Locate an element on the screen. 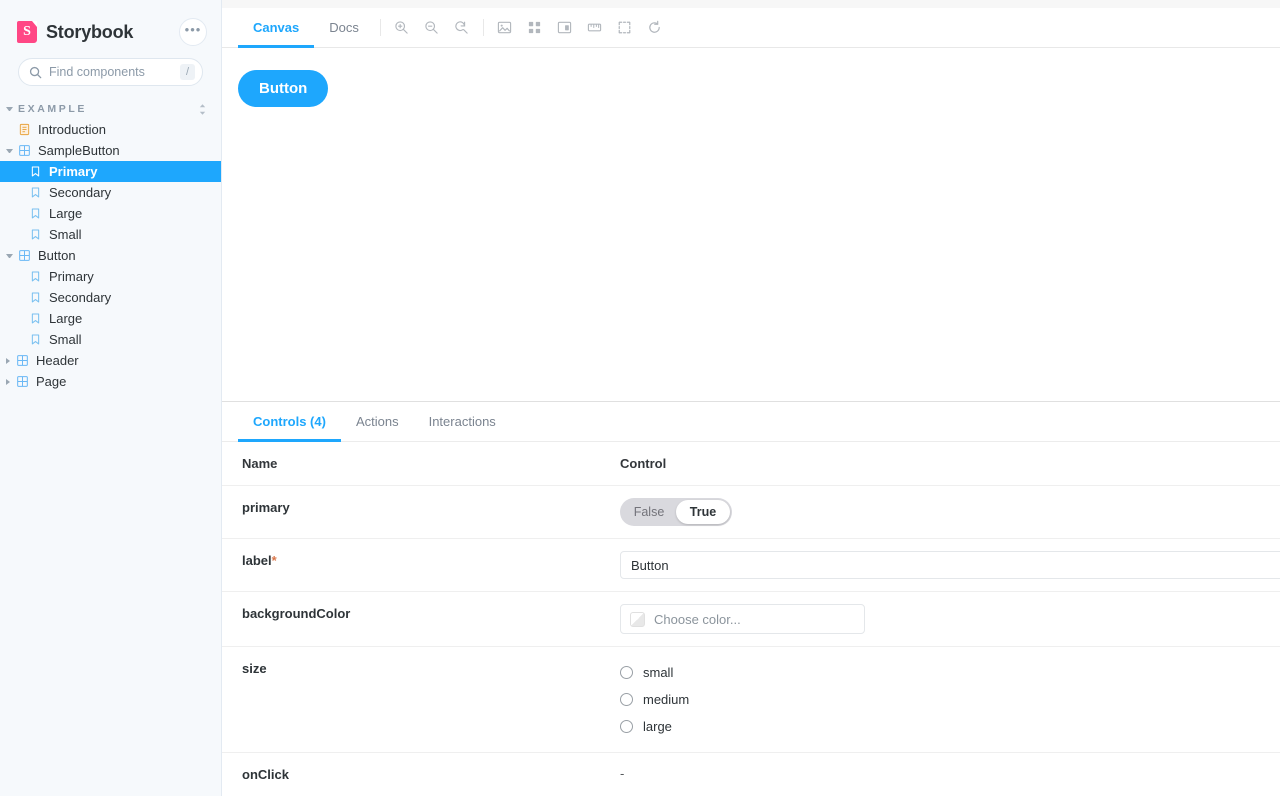 Image resolution: width=1280 pixels, height=796 pixels. tab-docs: Docs is located at coordinates (344, 27).